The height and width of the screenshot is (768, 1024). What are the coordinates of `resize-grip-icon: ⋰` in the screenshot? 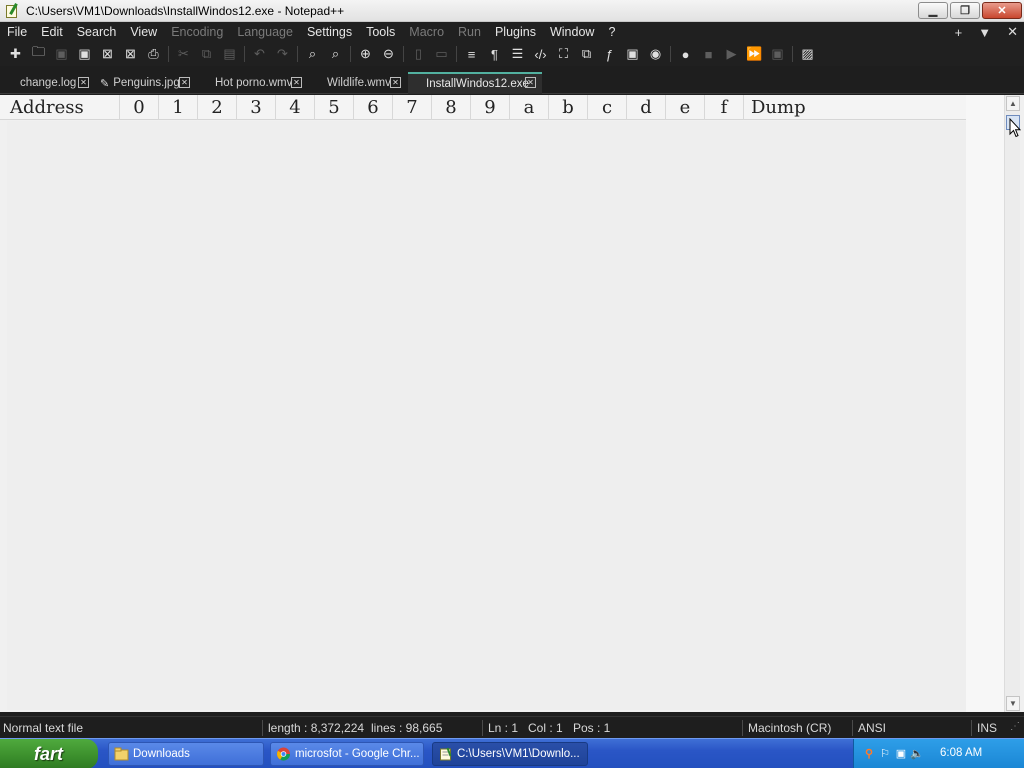 It's located at (1015, 726).